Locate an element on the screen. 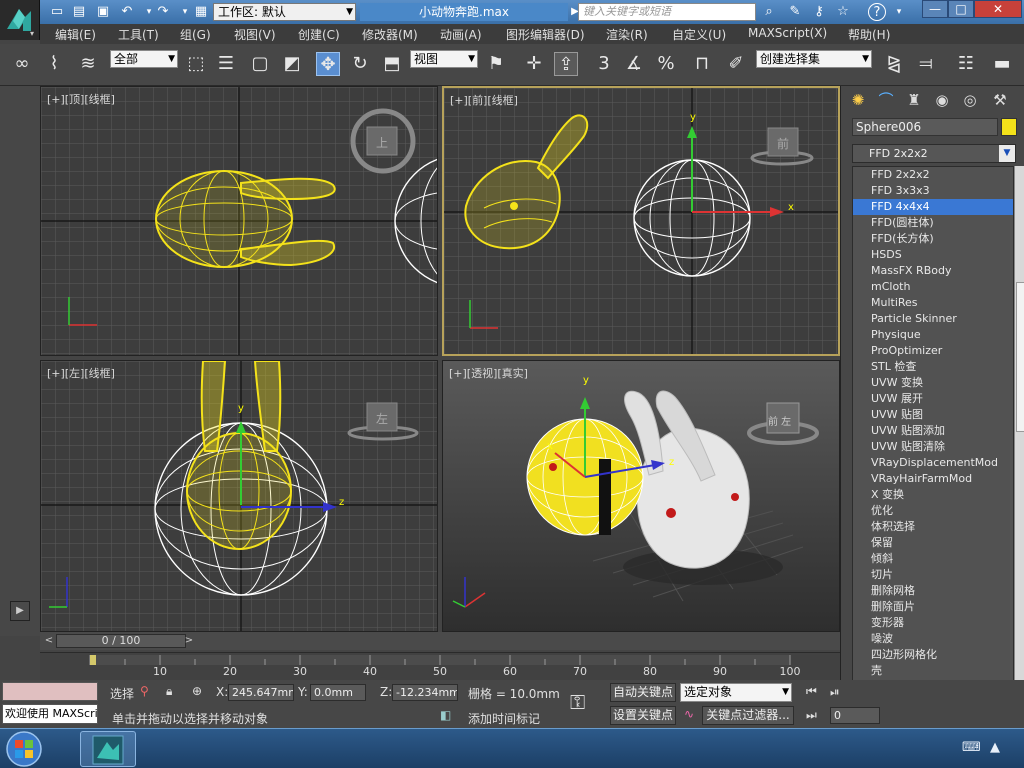 Image resolution: width=1024 pixels, height=768 pixels. go-to-start-icon: ⏮ is located at coordinates (811, 691).